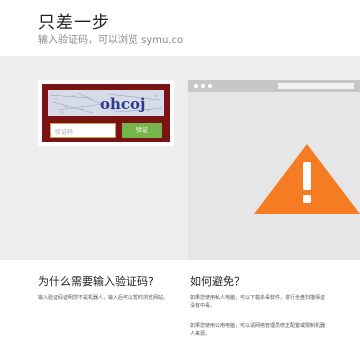 The width and height of the screenshot is (360, 360). I want to click on page-title: 只差一步, so click(74, 23).